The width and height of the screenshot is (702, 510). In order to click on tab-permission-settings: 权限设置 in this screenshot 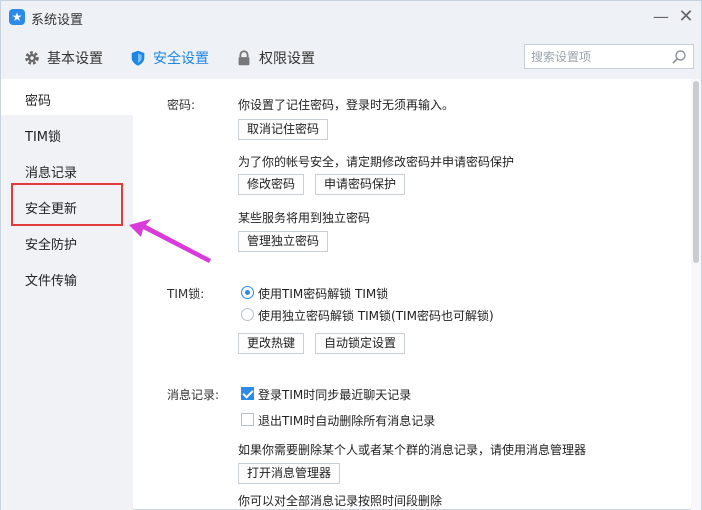, I will do `click(275, 58)`.